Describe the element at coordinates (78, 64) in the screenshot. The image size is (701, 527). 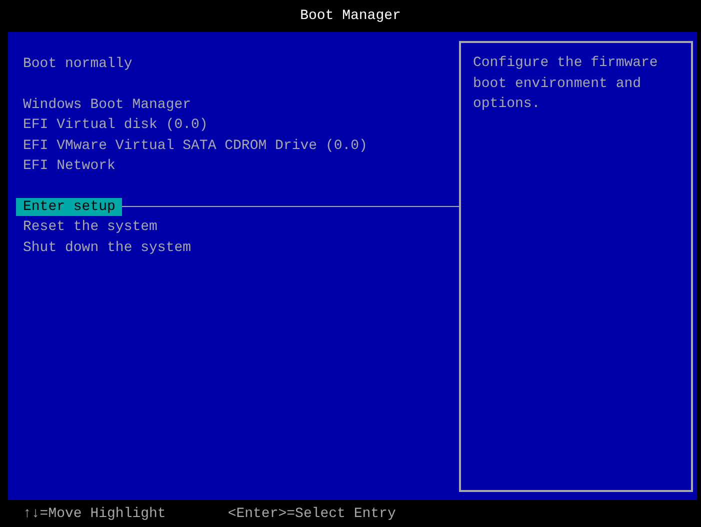
I see `boot-menu-item: Boot normally` at that location.